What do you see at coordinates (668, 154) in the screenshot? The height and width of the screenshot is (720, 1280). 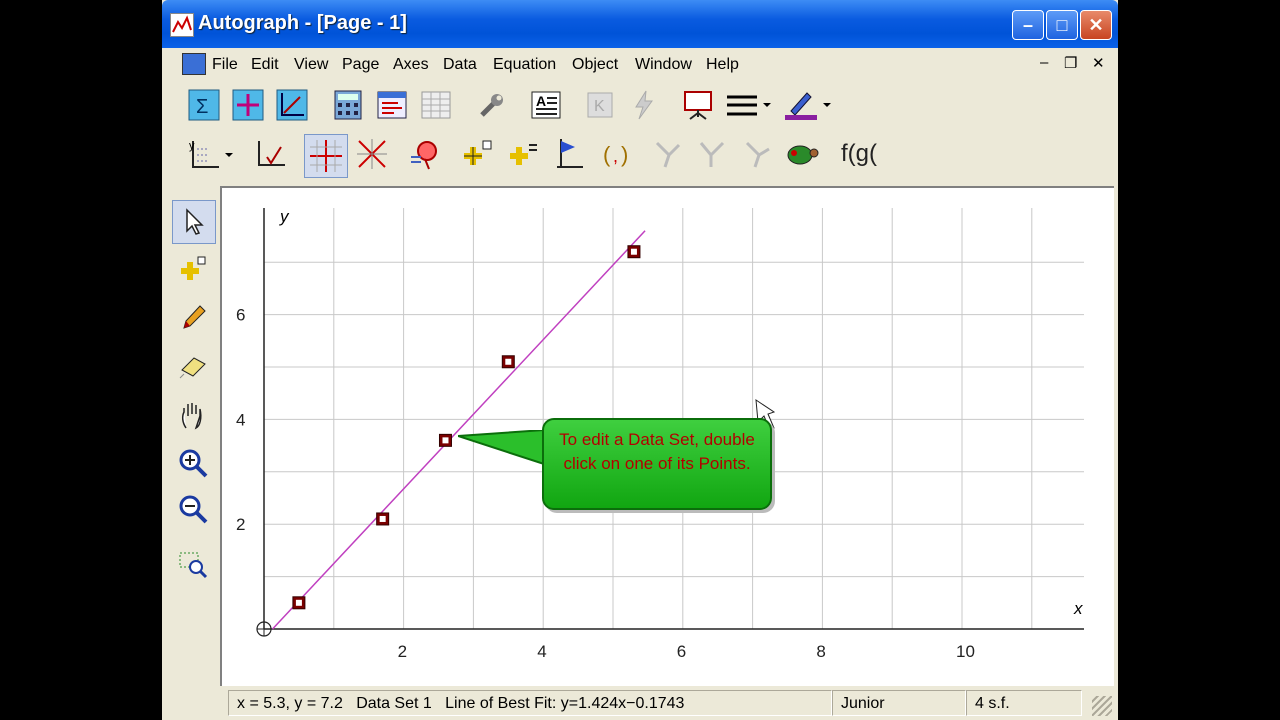 I see `tool1-icon` at bounding box center [668, 154].